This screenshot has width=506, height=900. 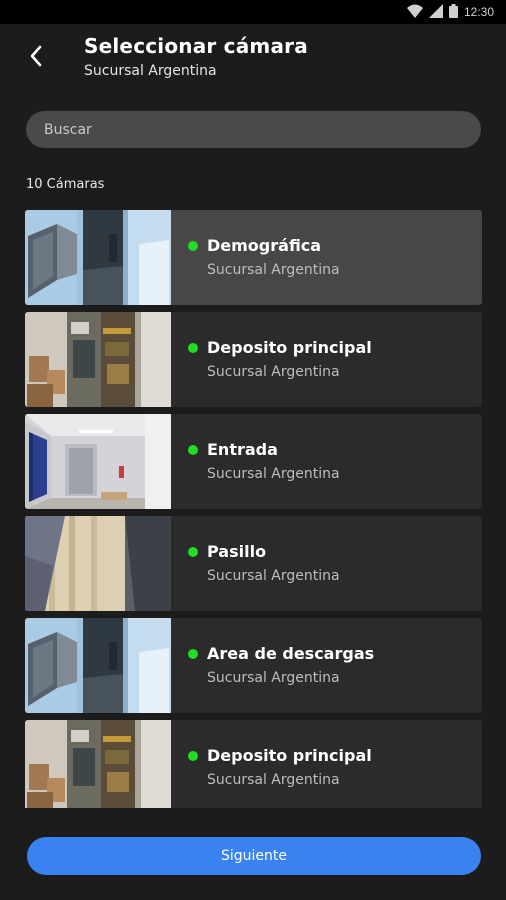 What do you see at coordinates (237, 551) in the screenshot?
I see `camera-name: Pasillo` at bounding box center [237, 551].